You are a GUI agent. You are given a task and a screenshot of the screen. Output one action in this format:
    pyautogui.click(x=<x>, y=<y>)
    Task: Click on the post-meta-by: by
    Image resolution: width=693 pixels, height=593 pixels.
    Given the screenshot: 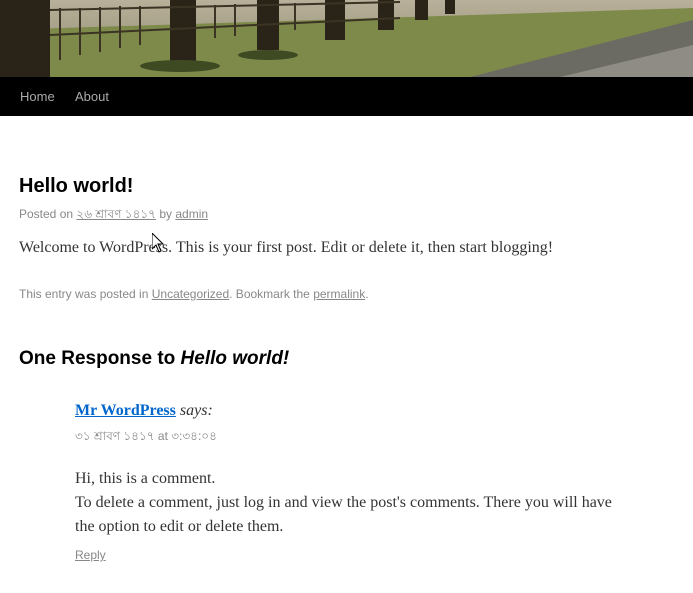 What is the action you would take?
    pyautogui.click(x=165, y=214)
    